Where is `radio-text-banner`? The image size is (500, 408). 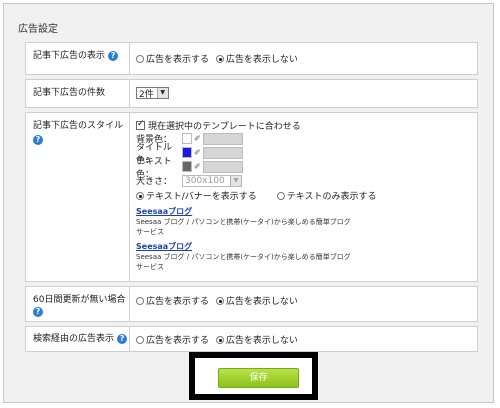
radio-text-banner is located at coordinates (140, 195).